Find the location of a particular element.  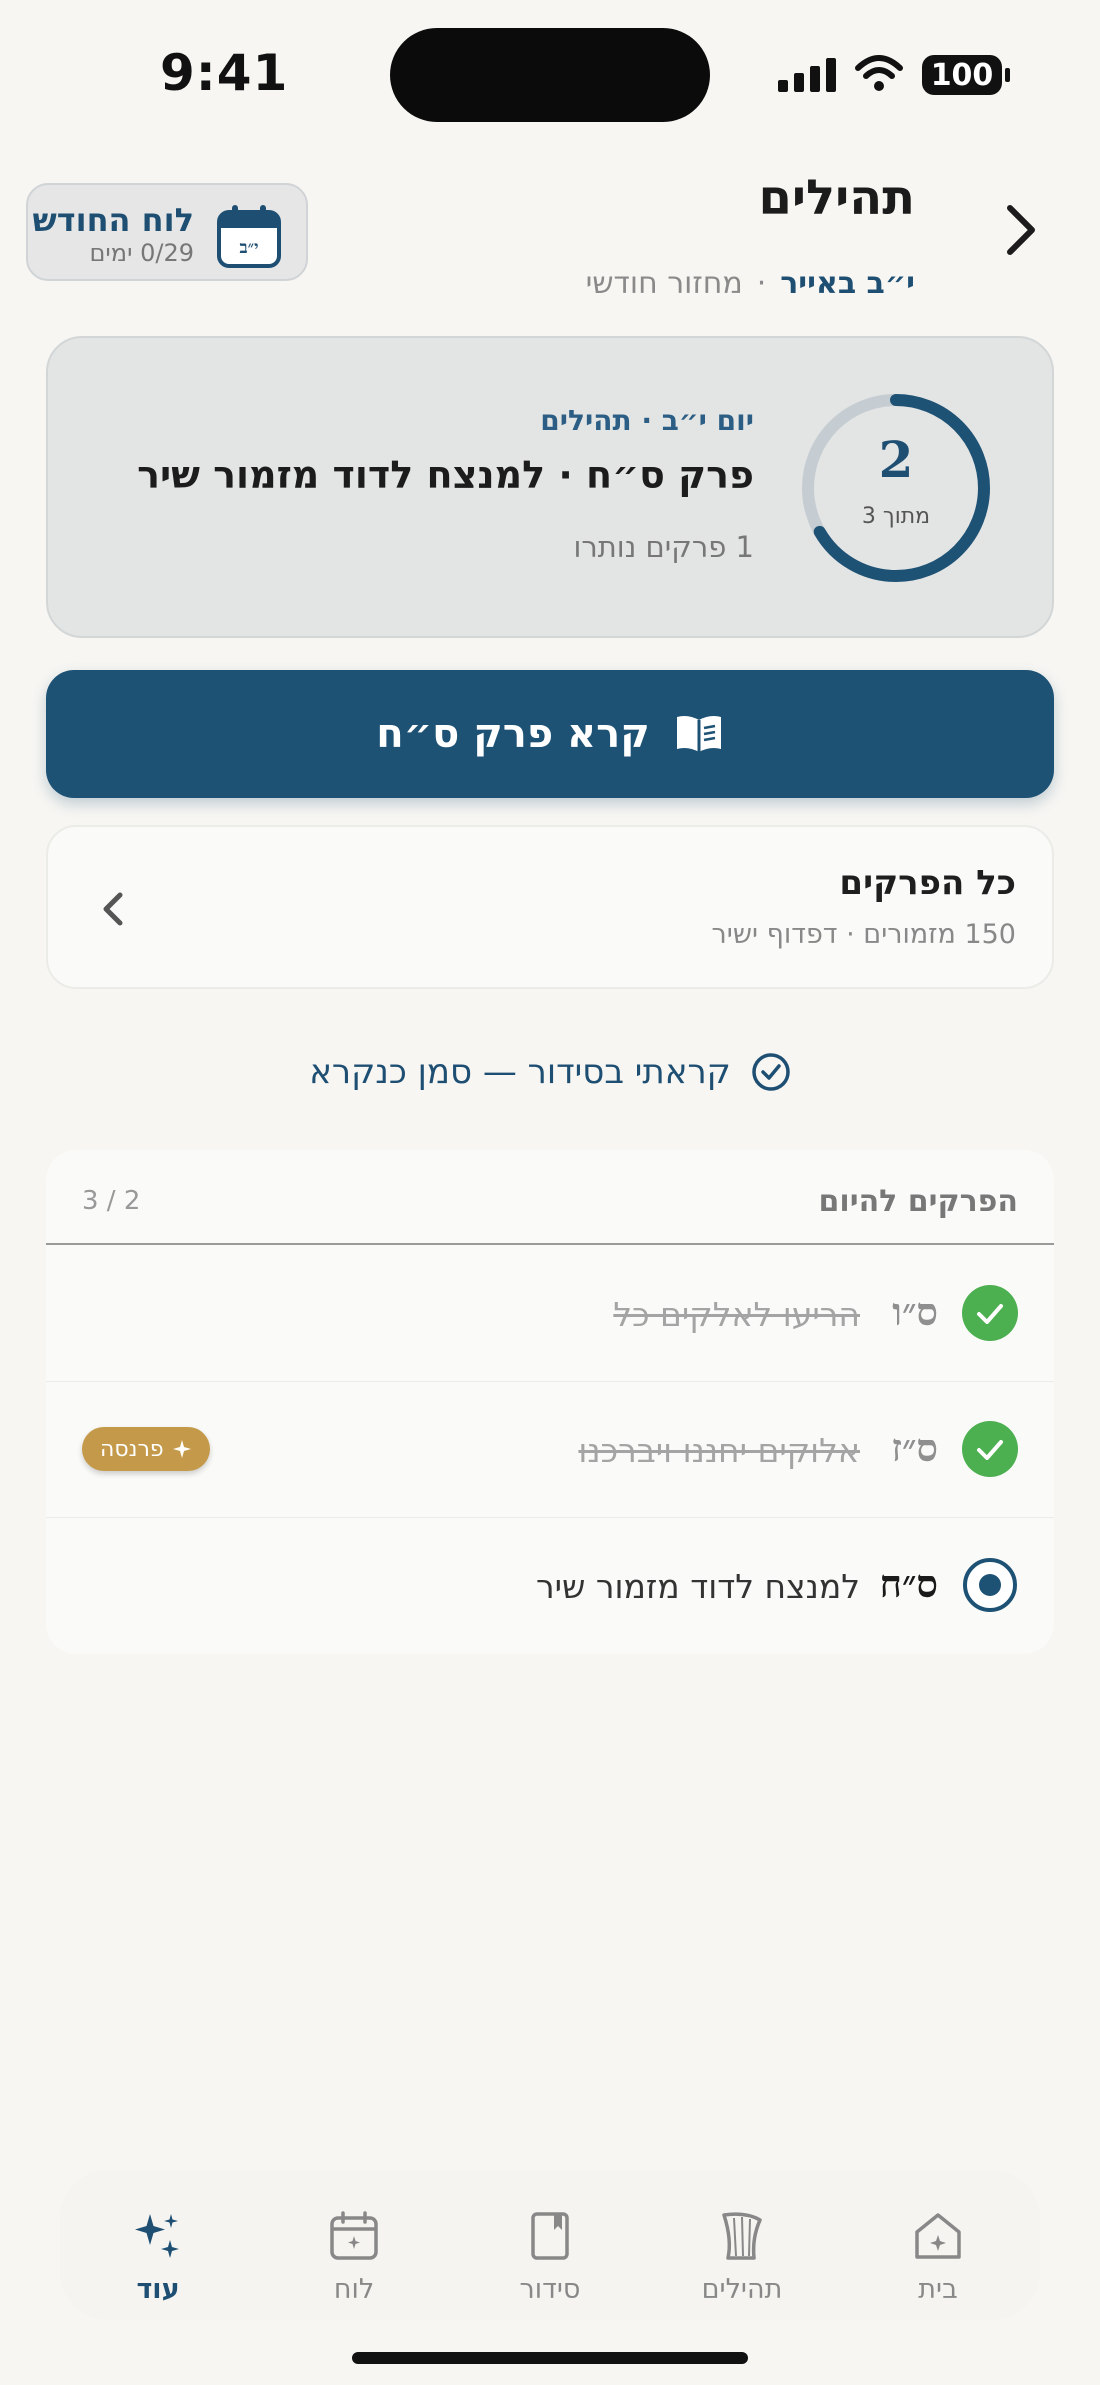

check-circle-icon is located at coordinates (771, 1072).